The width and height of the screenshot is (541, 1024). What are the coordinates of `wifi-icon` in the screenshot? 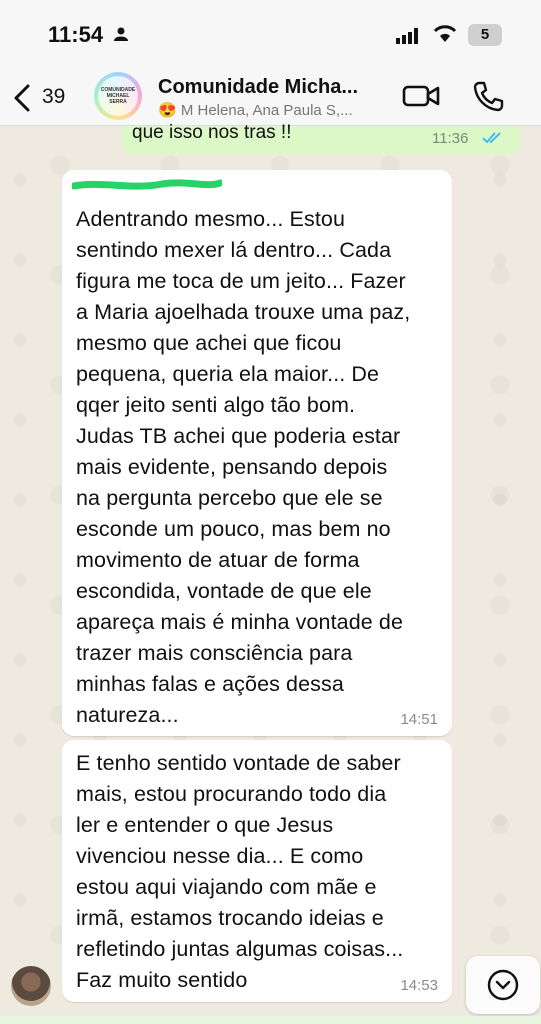 It's located at (445, 33).